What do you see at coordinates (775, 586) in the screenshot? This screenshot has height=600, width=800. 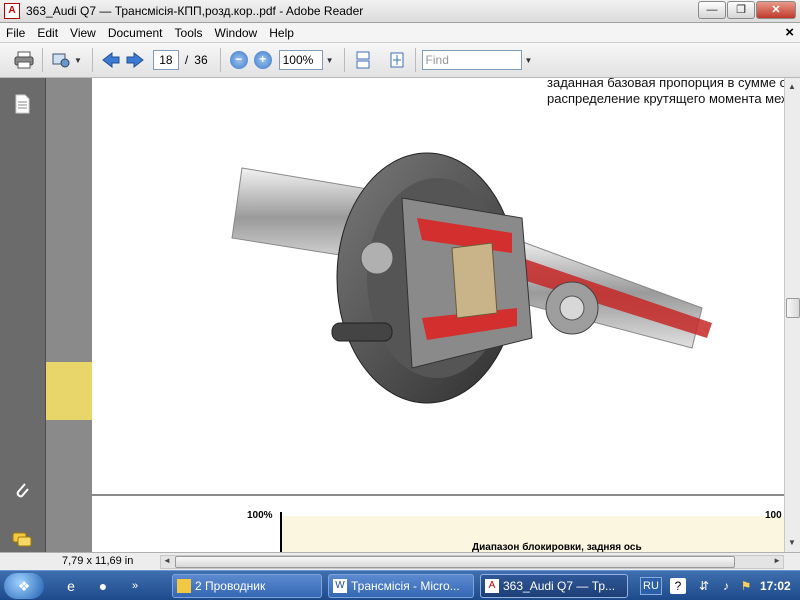 I see `clock: 17:02` at bounding box center [775, 586].